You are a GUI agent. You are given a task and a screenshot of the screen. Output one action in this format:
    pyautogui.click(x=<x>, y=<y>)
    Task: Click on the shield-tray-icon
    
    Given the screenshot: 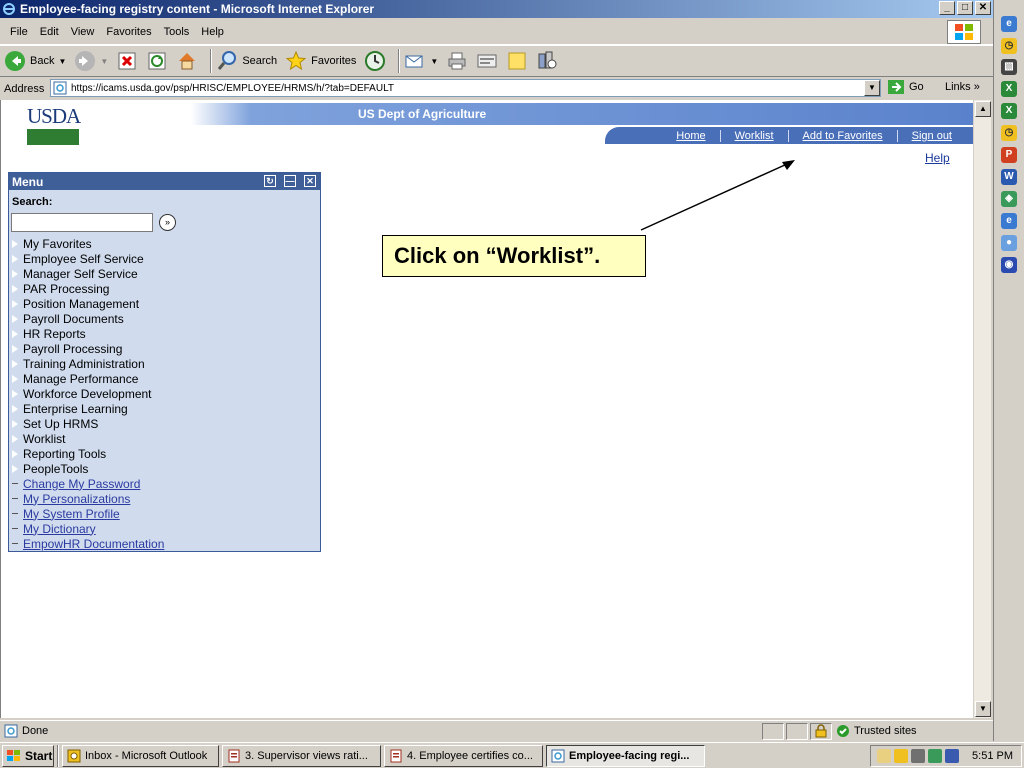 What is the action you would take?
    pyautogui.click(x=918, y=756)
    